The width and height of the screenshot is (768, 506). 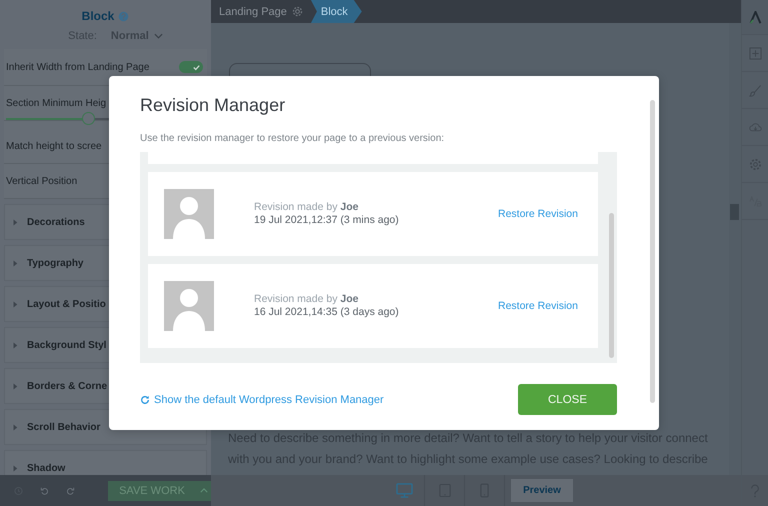 What do you see at coordinates (78, 67) in the screenshot?
I see `setting-label: Inherit Width from Landing Page` at bounding box center [78, 67].